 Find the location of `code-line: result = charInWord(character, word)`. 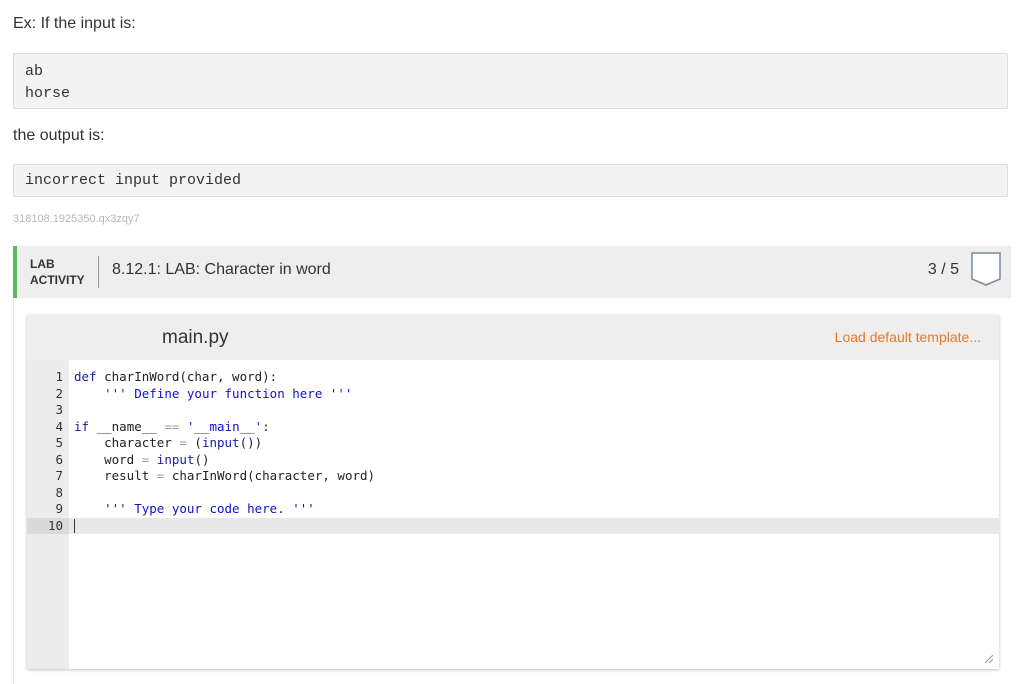

code-line: result = charInWord(character, word) is located at coordinates (224, 476).